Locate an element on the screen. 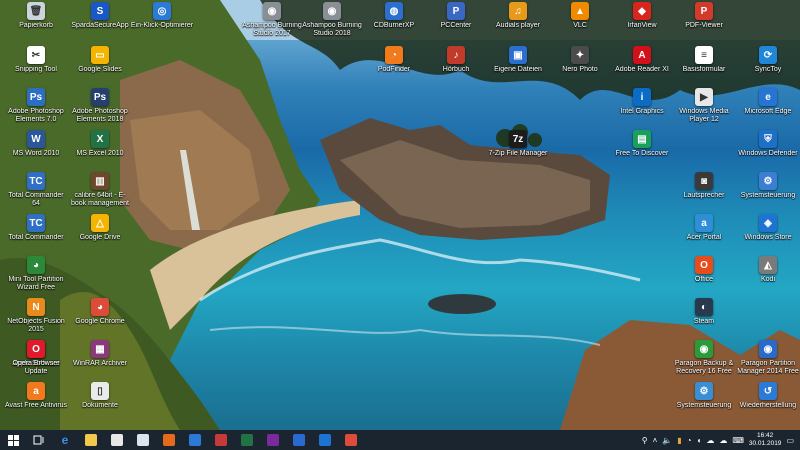  desktop-icon-label: calibre 64bit - E-book management is located at coordinates (100, 199).